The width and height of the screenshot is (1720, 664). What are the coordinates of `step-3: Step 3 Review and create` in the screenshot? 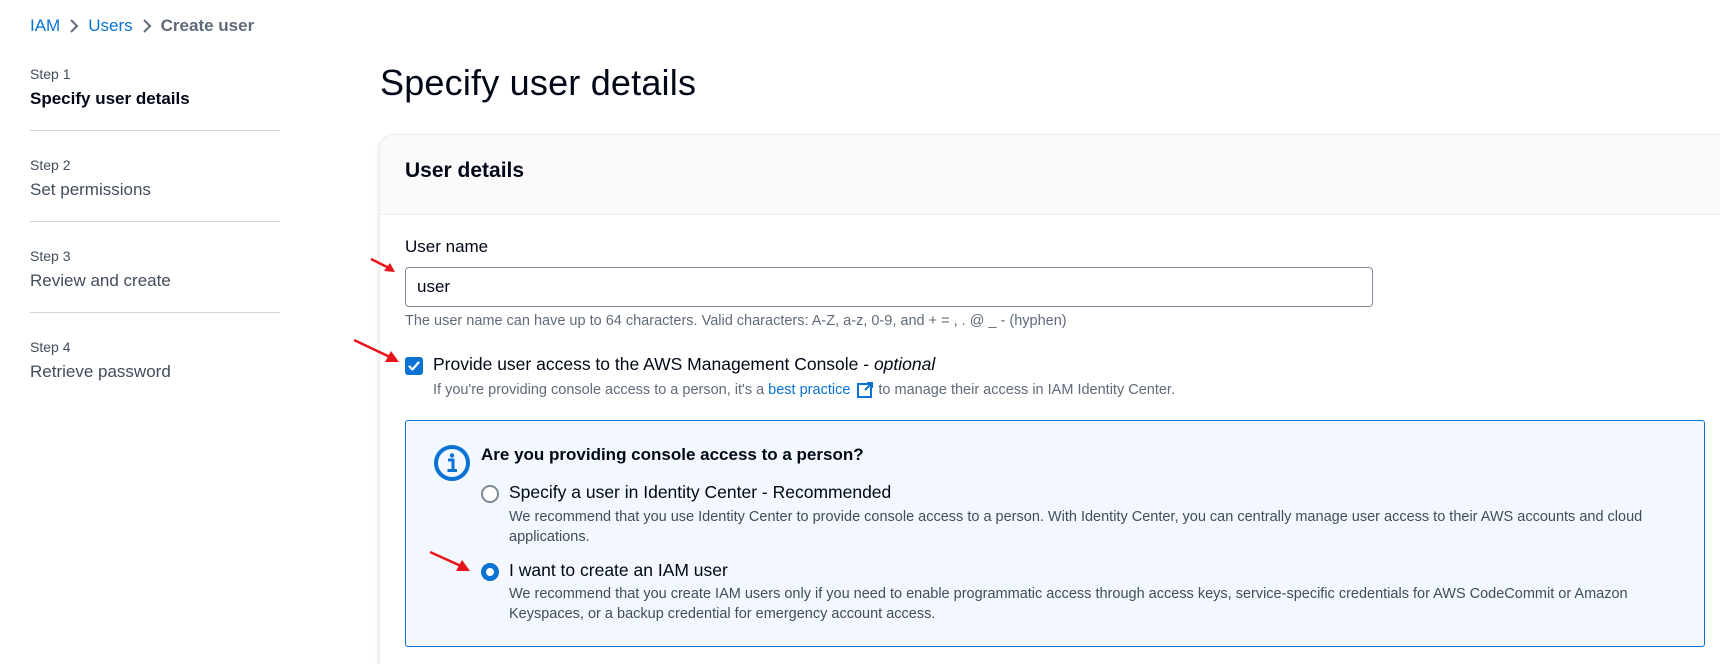 It's located at (155, 268).